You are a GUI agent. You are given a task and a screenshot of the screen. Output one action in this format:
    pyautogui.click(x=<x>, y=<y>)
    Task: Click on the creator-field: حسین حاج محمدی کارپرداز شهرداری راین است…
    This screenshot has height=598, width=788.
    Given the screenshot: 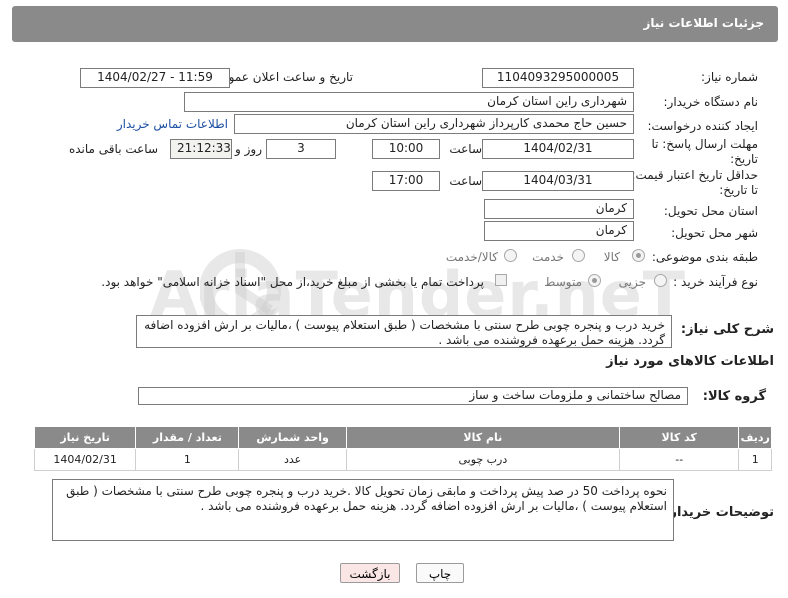 What is the action you would take?
    pyautogui.click(x=434, y=124)
    